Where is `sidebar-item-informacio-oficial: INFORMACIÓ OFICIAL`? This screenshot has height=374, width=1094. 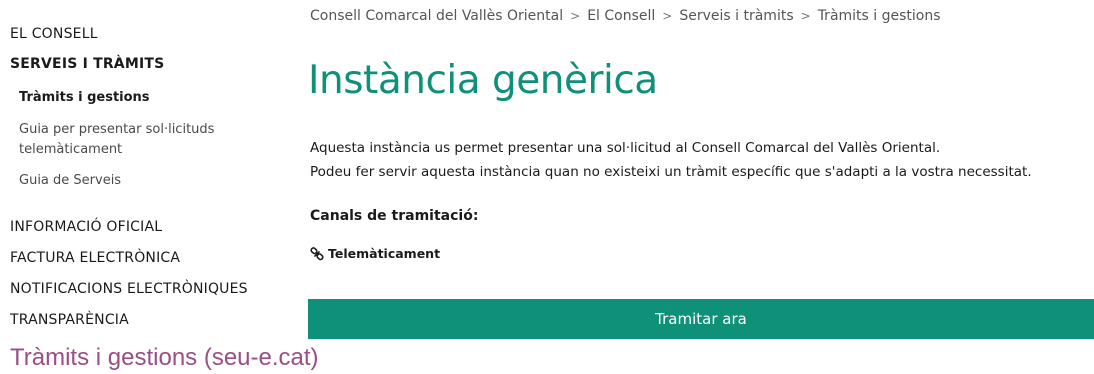 sidebar-item-informacio-oficial: INFORMACIÓ OFICIAL is located at coordinates (86, 227).